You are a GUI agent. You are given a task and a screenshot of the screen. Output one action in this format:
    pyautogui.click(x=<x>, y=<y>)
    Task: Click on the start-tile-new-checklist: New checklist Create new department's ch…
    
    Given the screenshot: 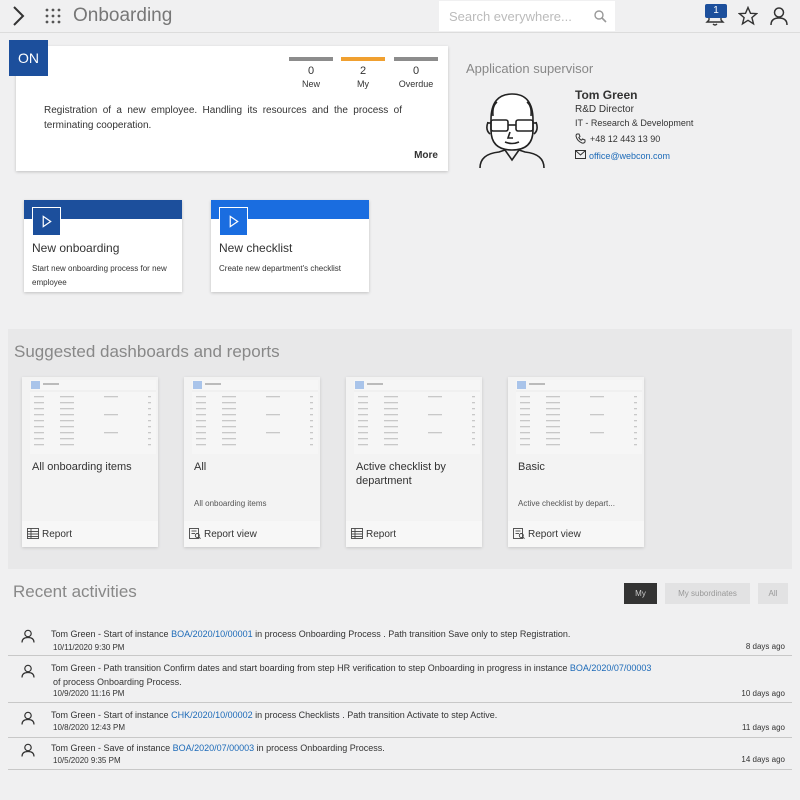 What is the action you would take?
    pyautogui.click(x=290, y=246)
    